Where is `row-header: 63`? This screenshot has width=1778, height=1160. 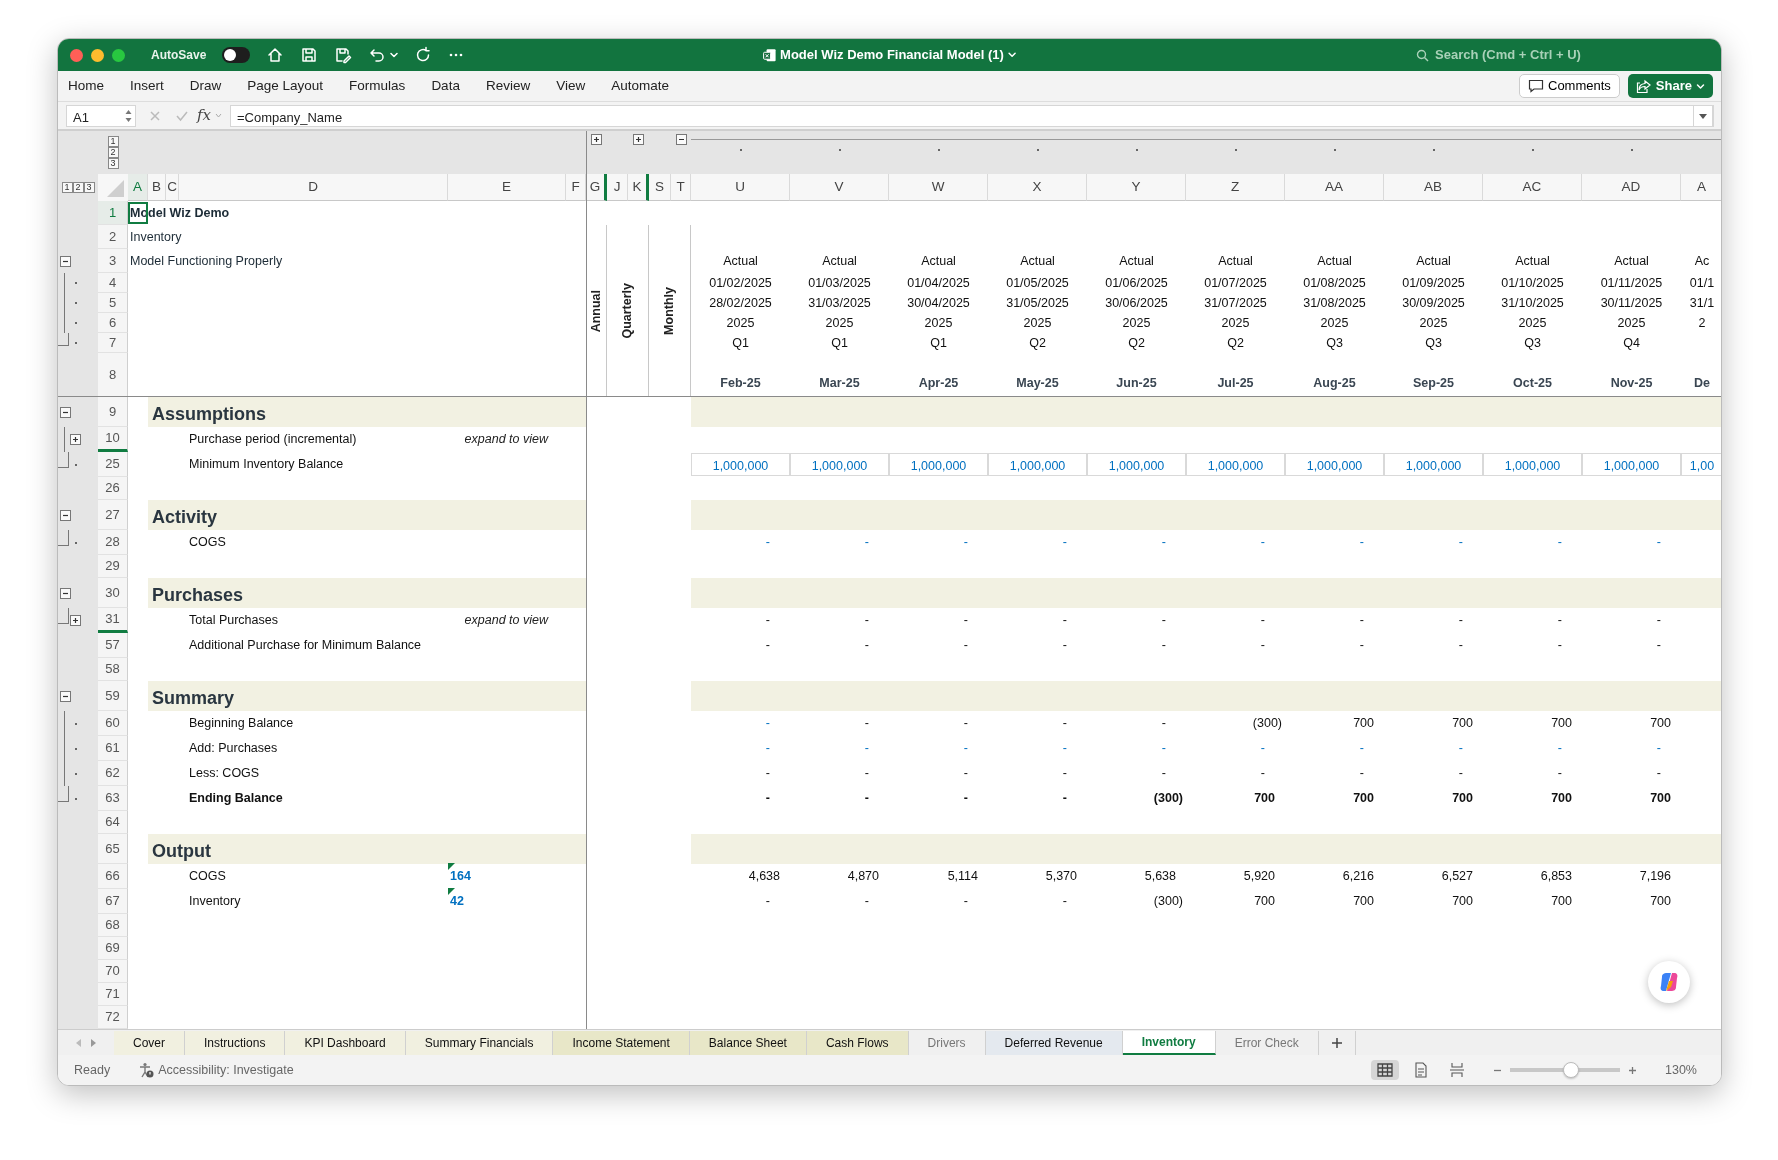 row-header: 63 is located at coordinates (113, 798).